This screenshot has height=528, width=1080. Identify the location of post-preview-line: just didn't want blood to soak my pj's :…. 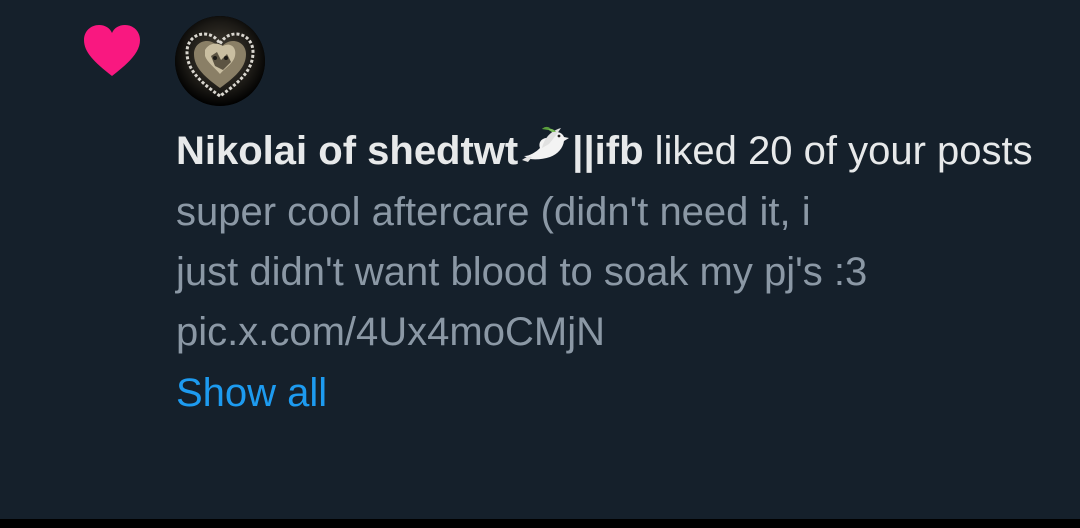
(522, 272).